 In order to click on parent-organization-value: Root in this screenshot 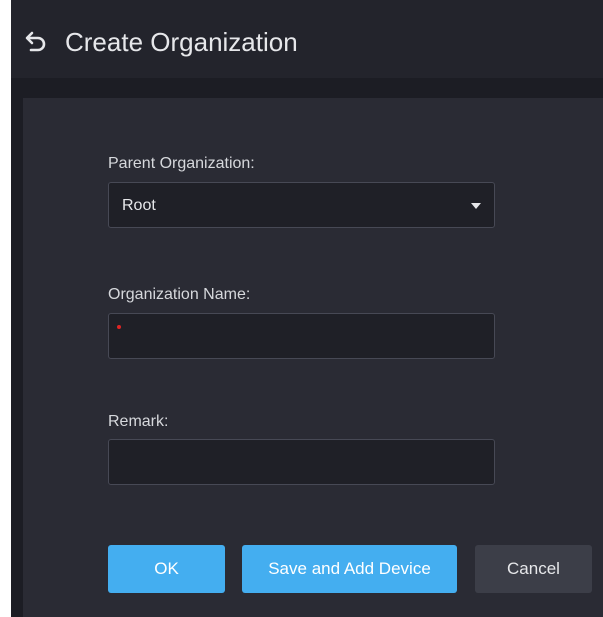, I will do `click(139, 205)`.